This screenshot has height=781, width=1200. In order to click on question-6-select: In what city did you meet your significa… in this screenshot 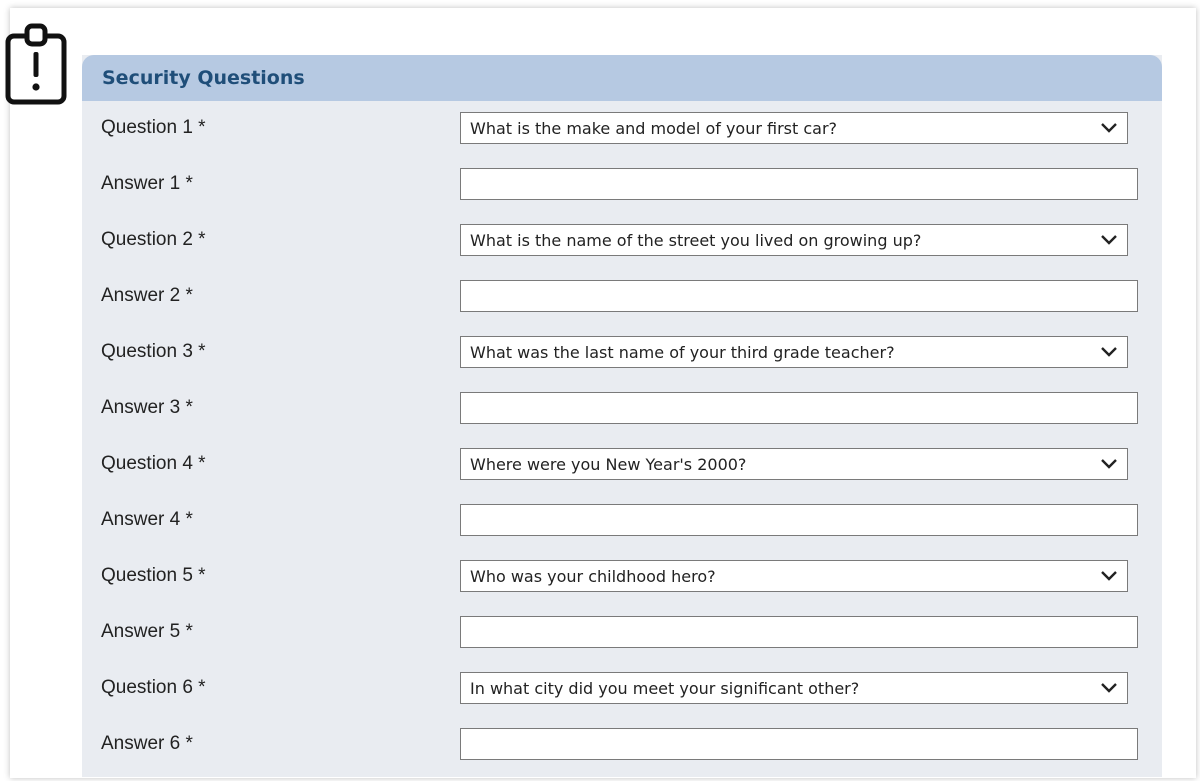, I will do `click(794, 688)`.